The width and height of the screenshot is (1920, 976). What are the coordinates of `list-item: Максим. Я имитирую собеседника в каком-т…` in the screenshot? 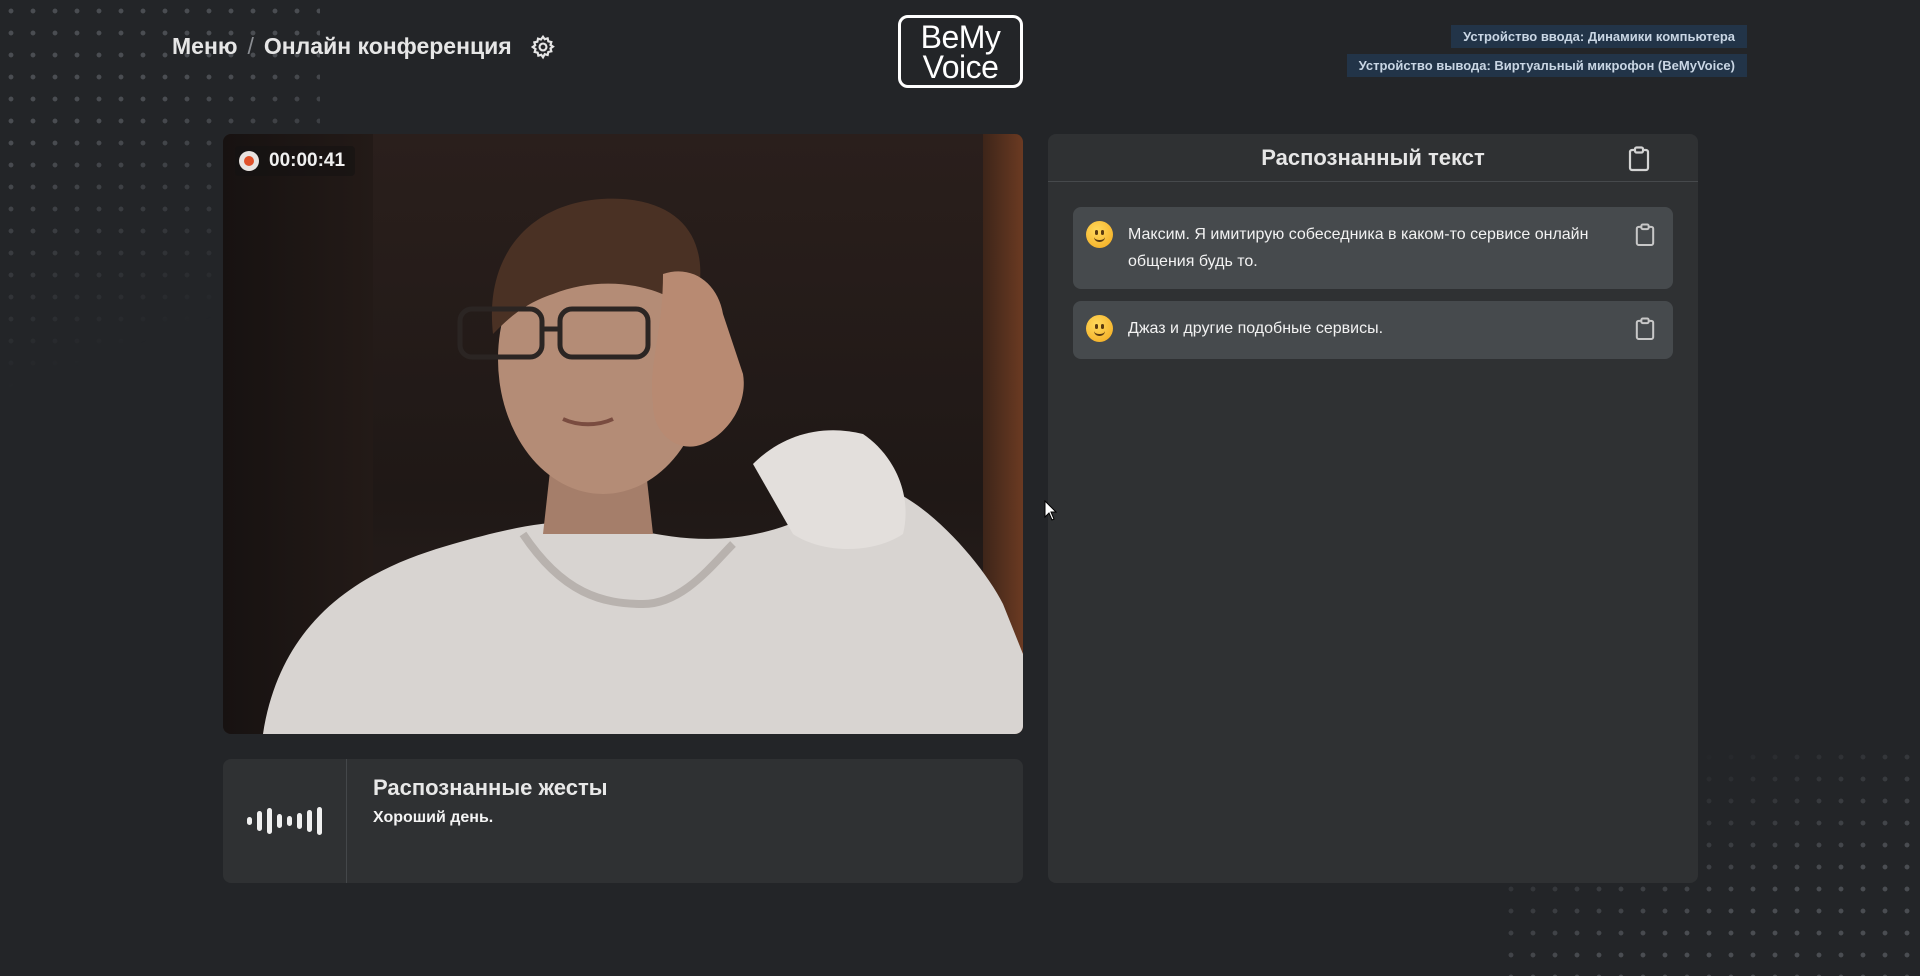 It's located at (1373, 248).